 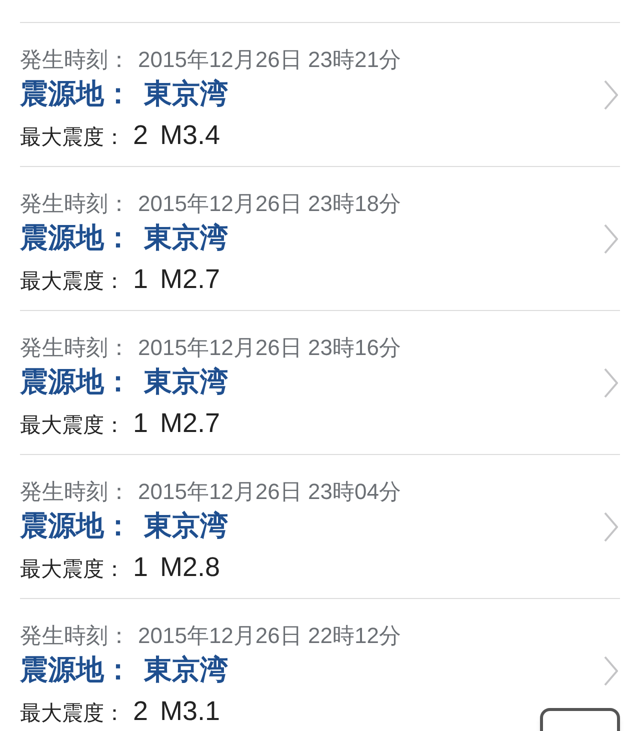 I want to click on magnitude: M3.1, so click(x=190, y=711).